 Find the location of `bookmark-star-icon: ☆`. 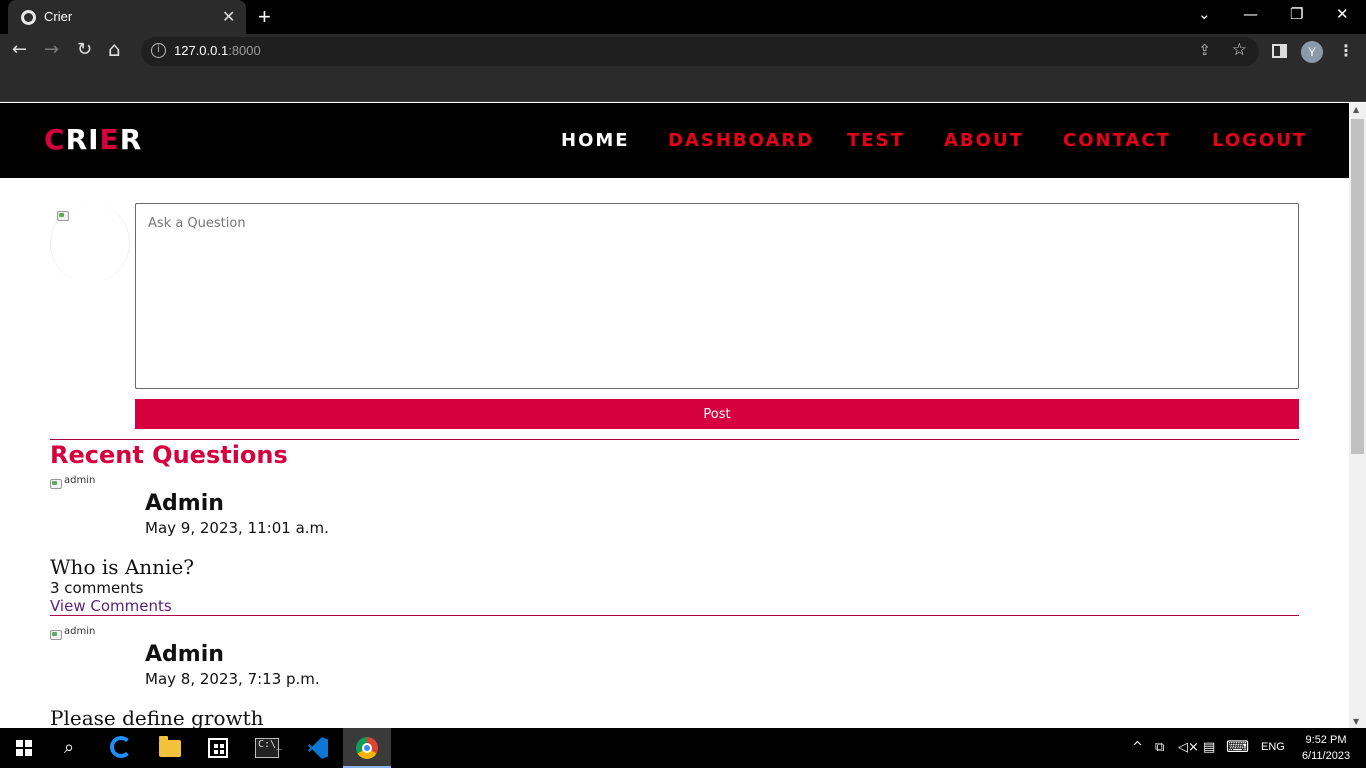

bookmark-star-icon: ☆ is located at coordinates (1239, 50).